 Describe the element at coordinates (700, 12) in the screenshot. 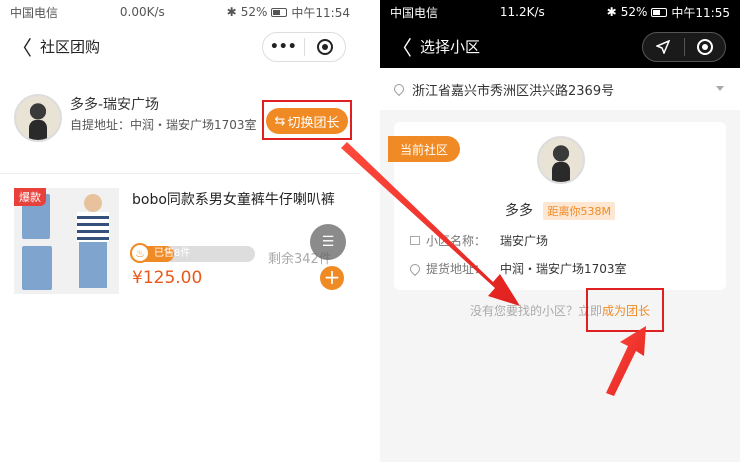

I see `clock: 中午11:55` at that location.